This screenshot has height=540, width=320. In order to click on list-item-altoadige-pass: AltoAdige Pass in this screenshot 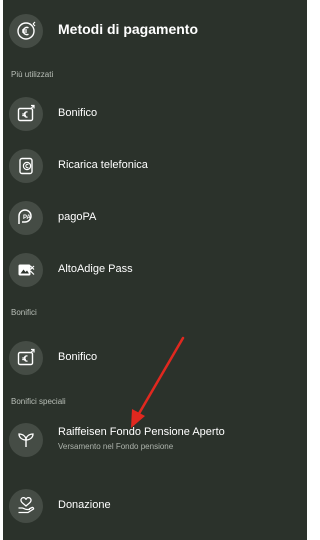, I will do `click(155, 270)`.